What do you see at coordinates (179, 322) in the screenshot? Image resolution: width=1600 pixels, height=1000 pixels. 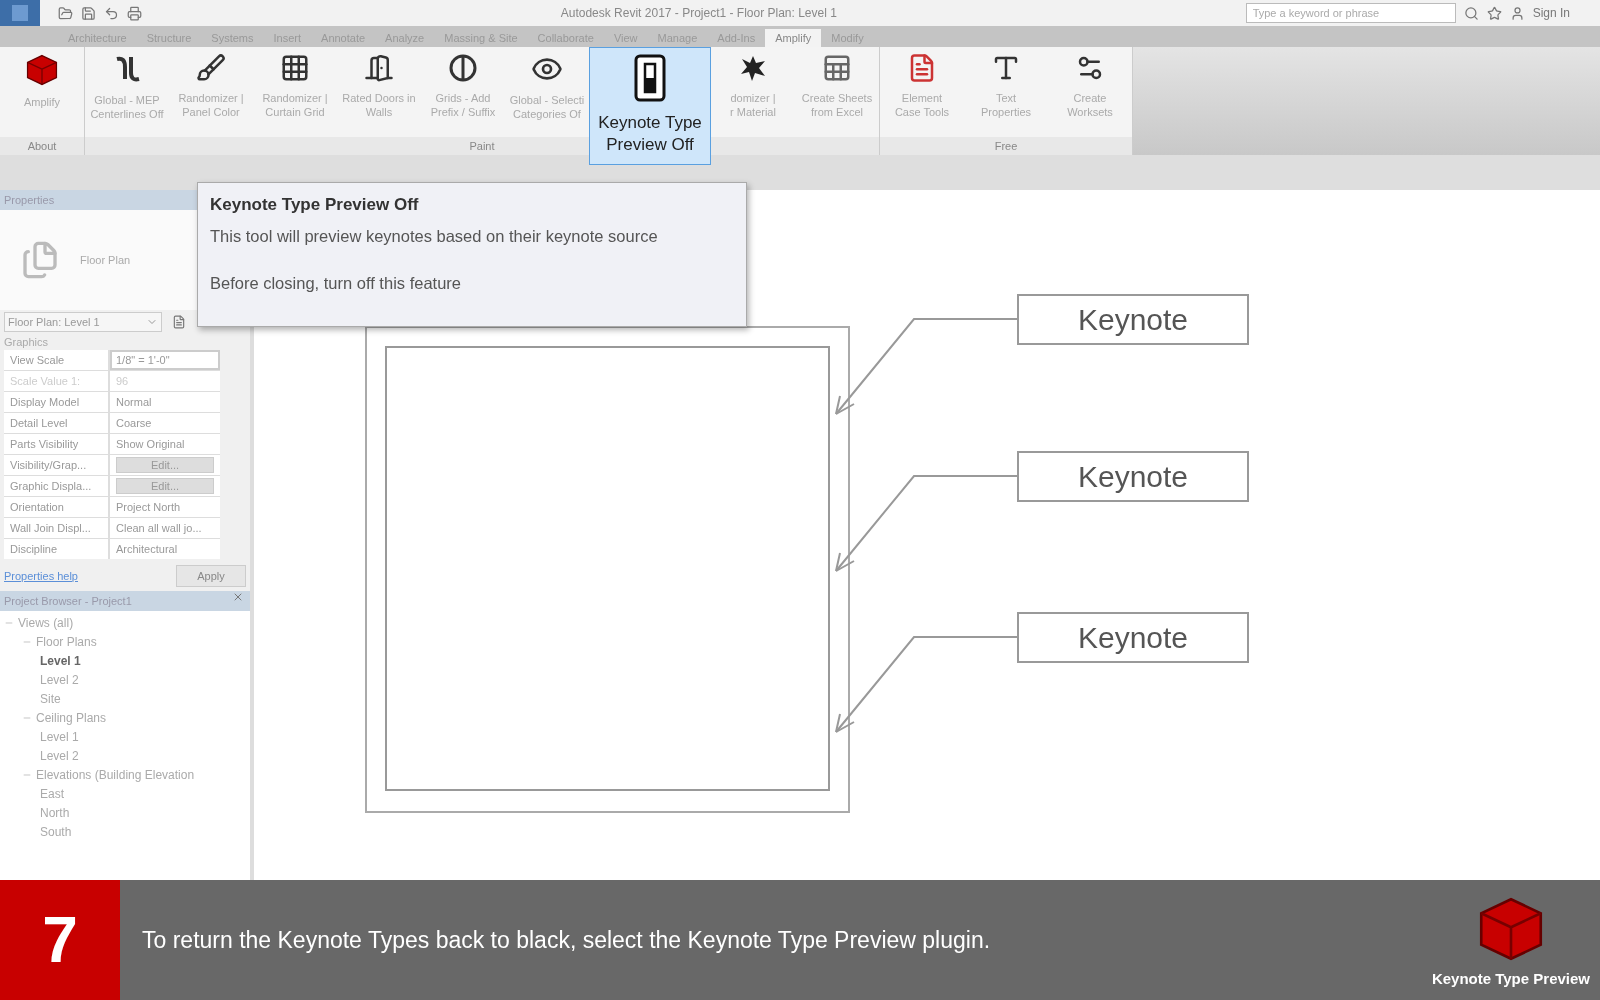 I see `edit-type-icon` at bounding box center [179, 322].